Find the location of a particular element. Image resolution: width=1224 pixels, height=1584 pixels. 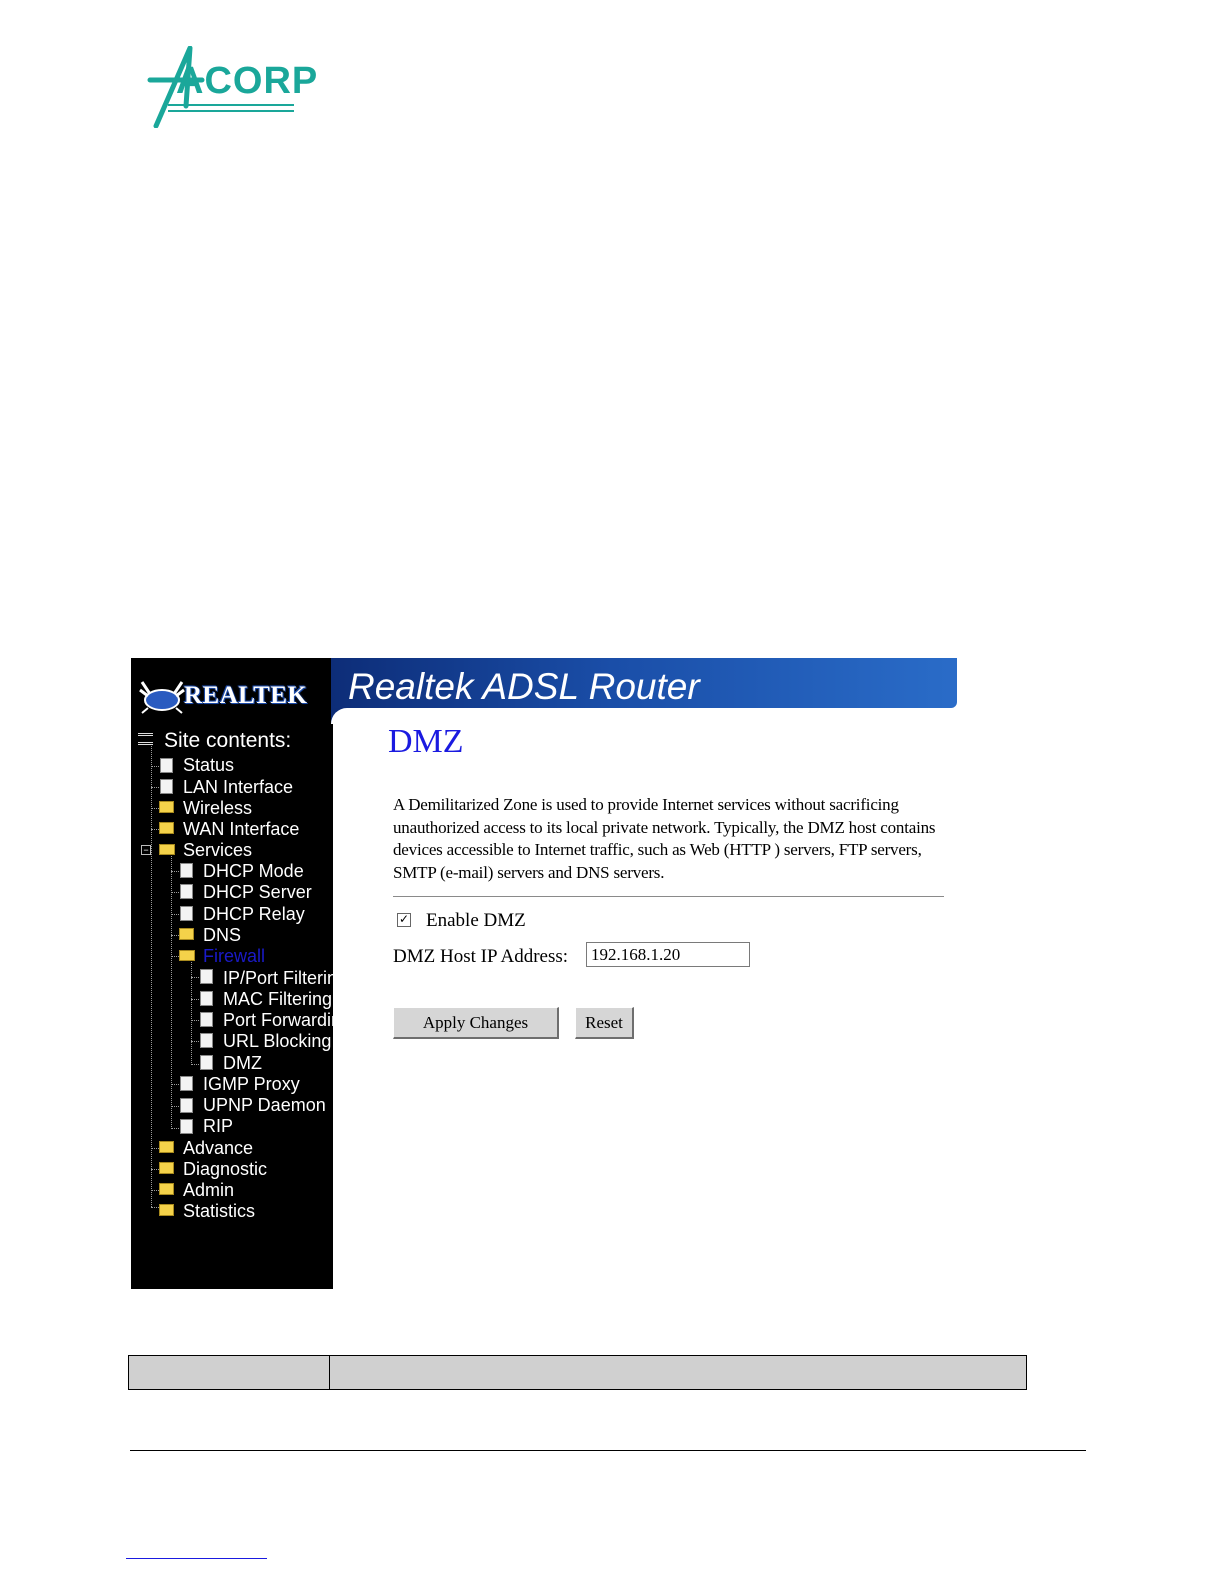

sidebar-item-dhcp-relay: DHCP Relay is located at coordinates (254, 914).